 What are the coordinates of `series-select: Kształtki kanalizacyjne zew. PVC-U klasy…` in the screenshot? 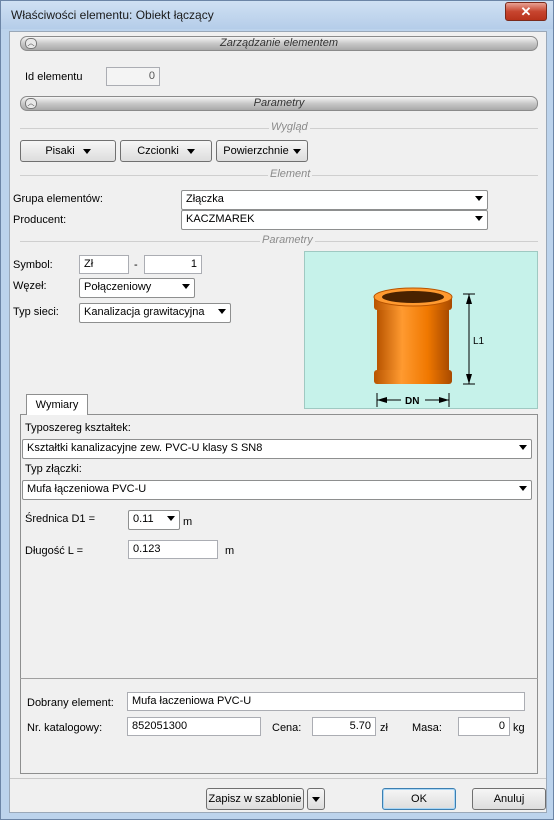 It's located at (277, 449).